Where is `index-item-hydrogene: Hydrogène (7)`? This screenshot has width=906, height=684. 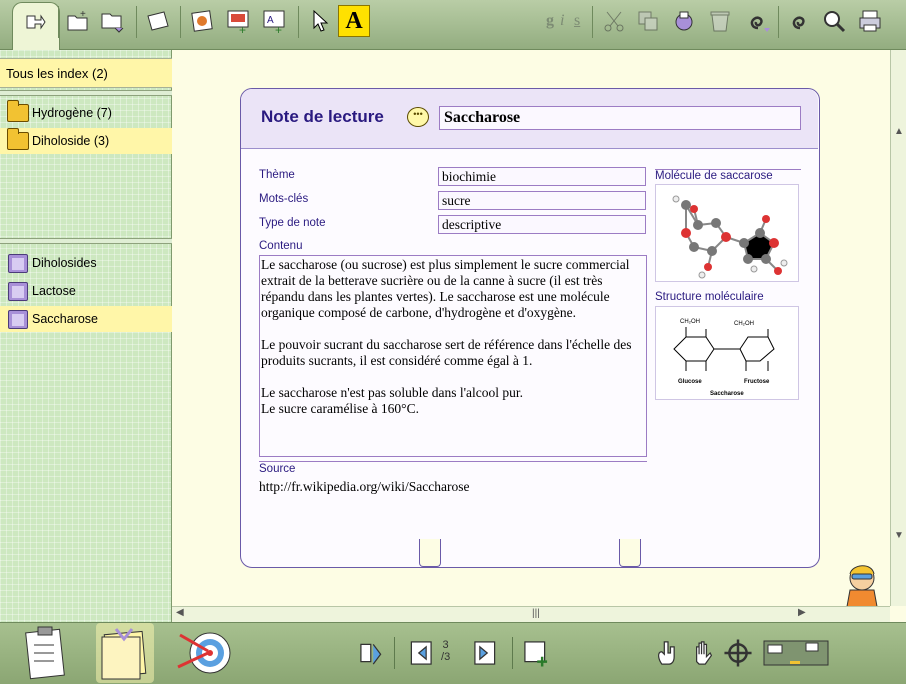
index-item-hydrogene: Hydrogène (7) is located at coordinates (86, 113).